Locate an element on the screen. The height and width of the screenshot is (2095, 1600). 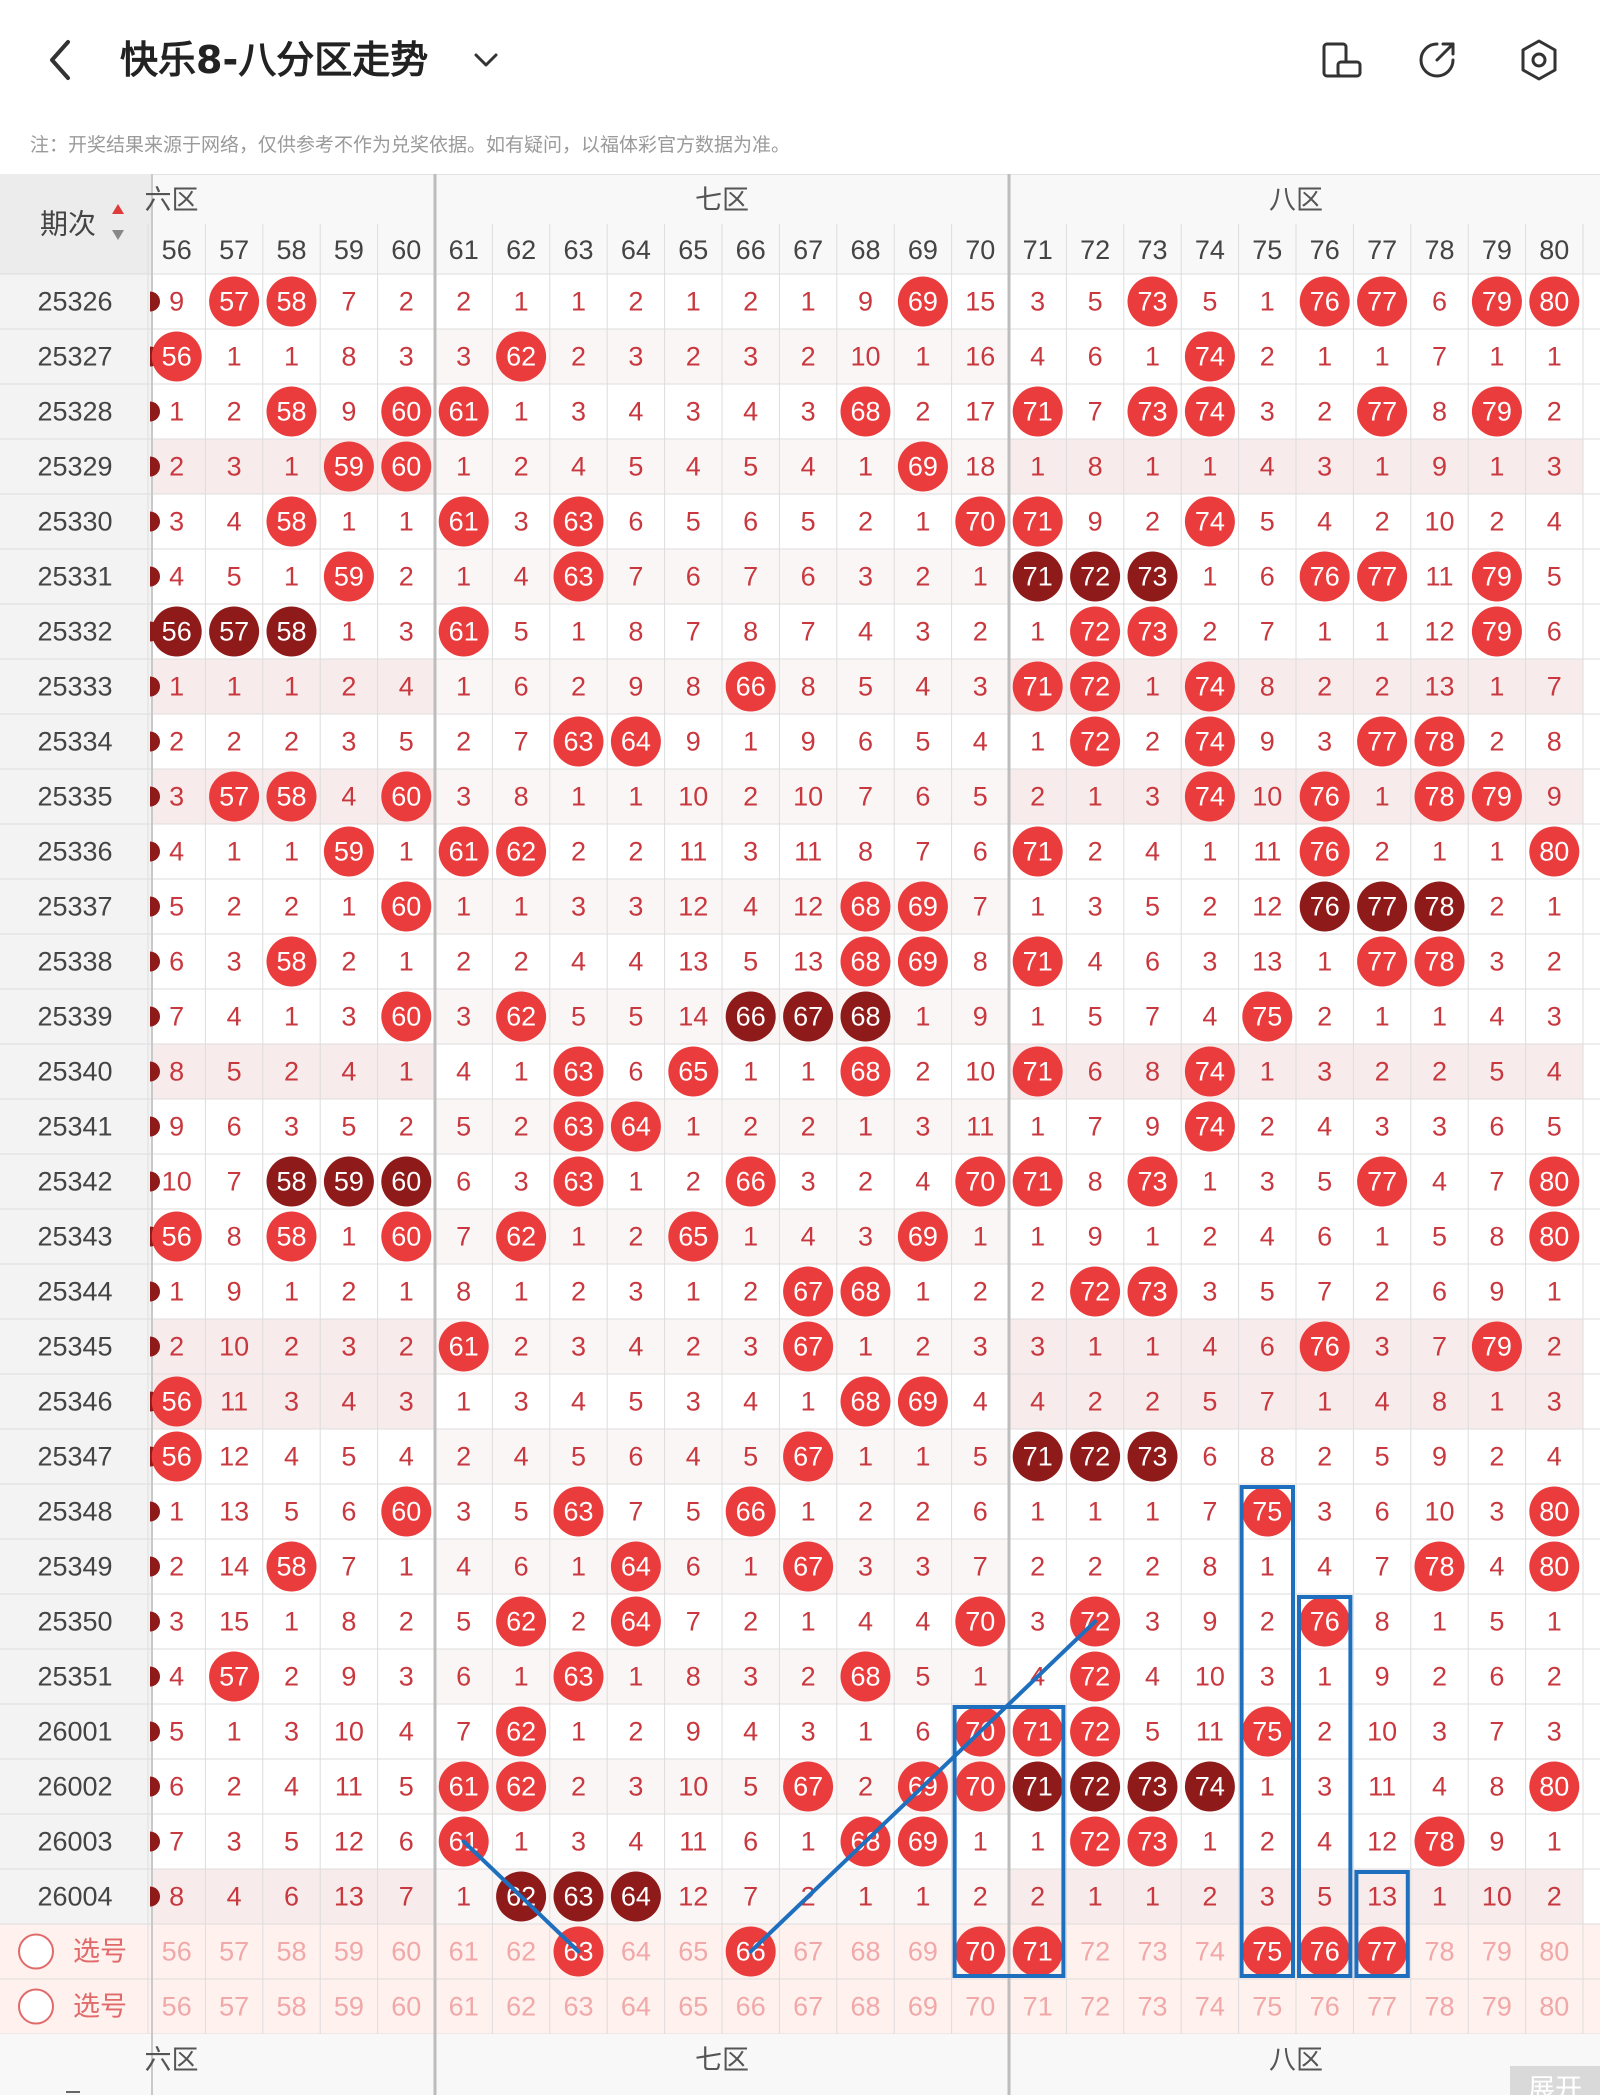
selected-number-ball: 70 is located at coordinates (980, 1951).